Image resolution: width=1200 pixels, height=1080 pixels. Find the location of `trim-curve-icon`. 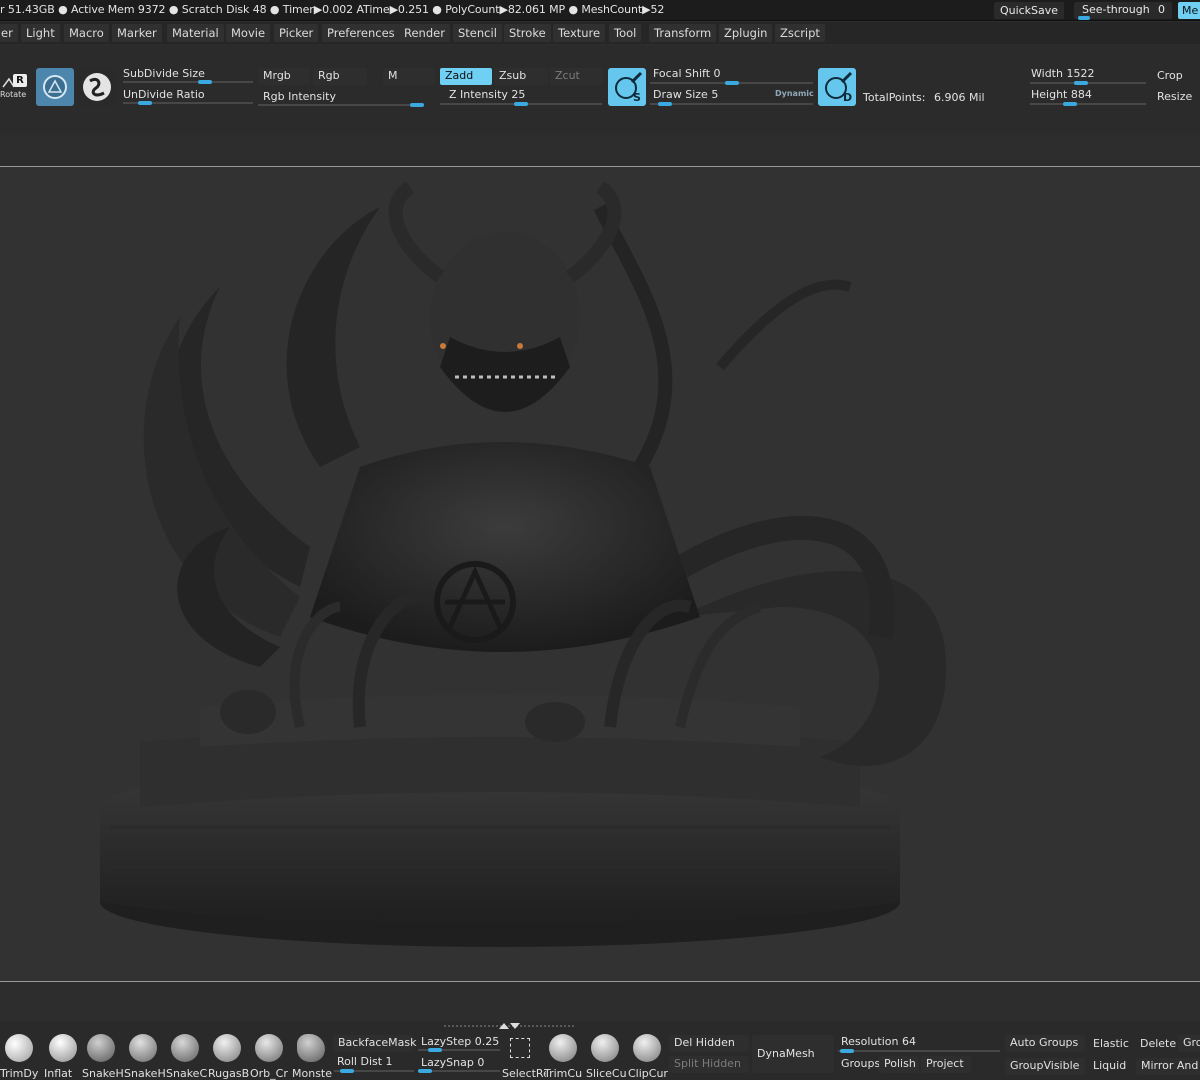

trim-curve-icon is located at coordinates (563, 1048).